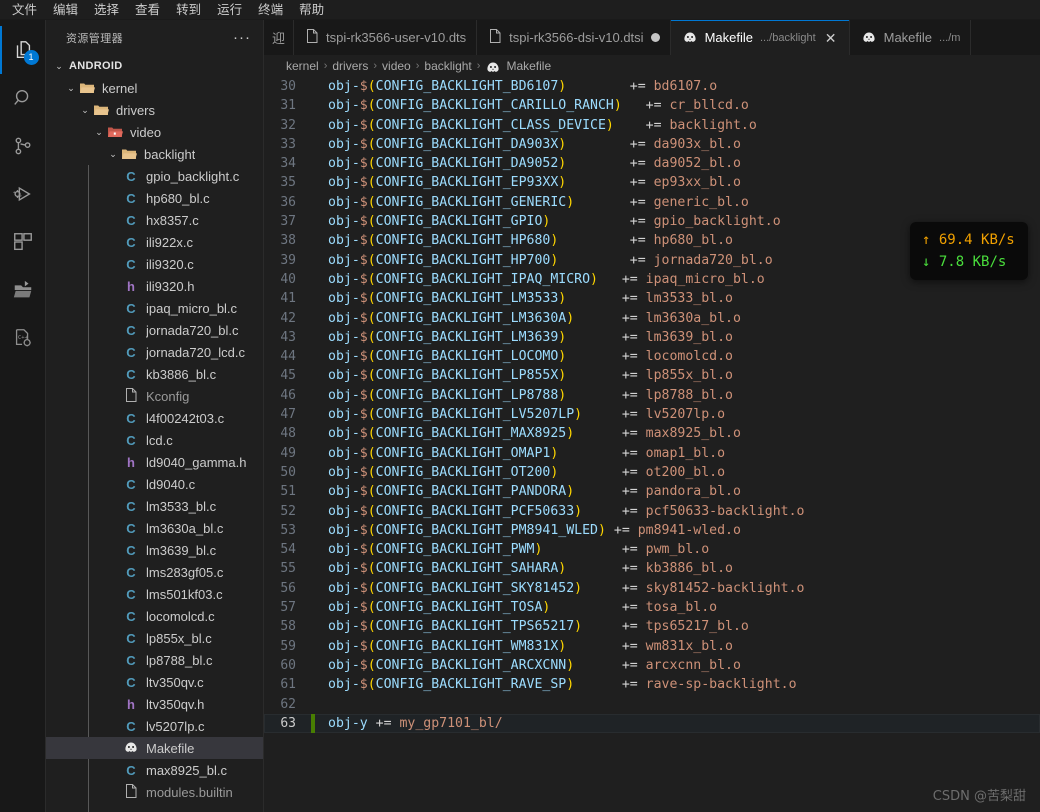  I want to click on tree-file-lm3533_bl.c: Clm3533_bl.c, so click(154, 506).